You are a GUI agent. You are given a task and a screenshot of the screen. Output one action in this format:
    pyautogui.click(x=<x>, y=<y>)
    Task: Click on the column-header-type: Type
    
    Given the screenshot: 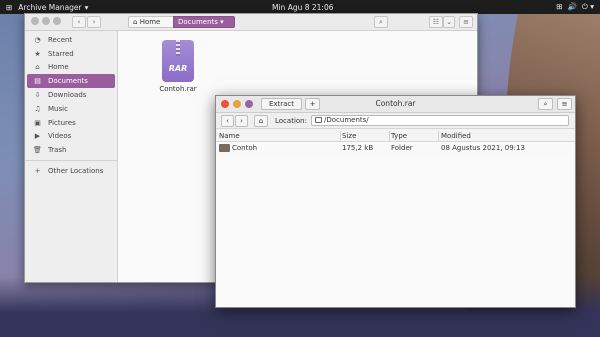 What is the action you would take?
    pyautogui.click(x=399, y=136)
    